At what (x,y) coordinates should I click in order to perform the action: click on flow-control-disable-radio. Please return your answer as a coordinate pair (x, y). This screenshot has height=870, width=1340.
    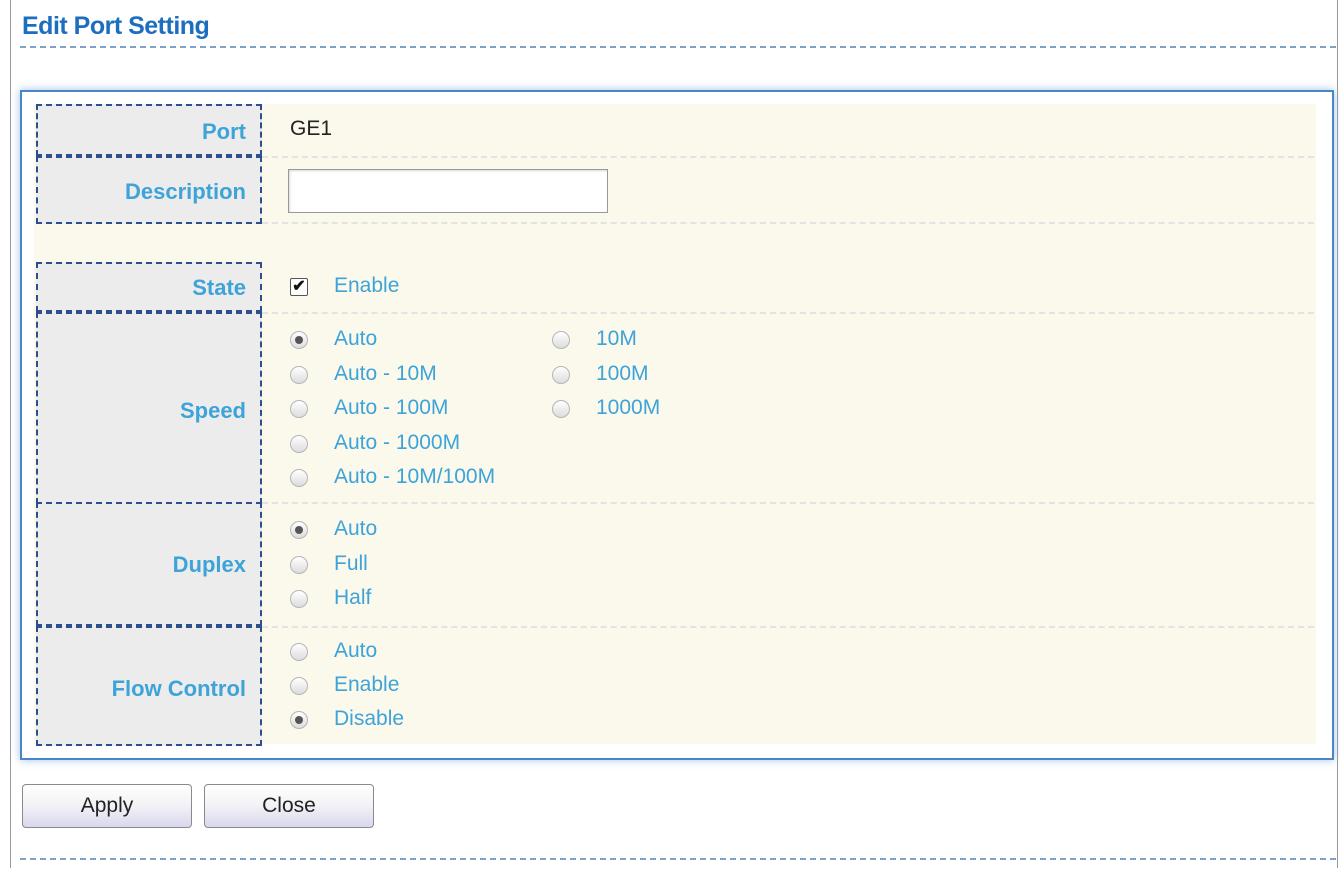
    Looking at the image, I should click on (299, 720).